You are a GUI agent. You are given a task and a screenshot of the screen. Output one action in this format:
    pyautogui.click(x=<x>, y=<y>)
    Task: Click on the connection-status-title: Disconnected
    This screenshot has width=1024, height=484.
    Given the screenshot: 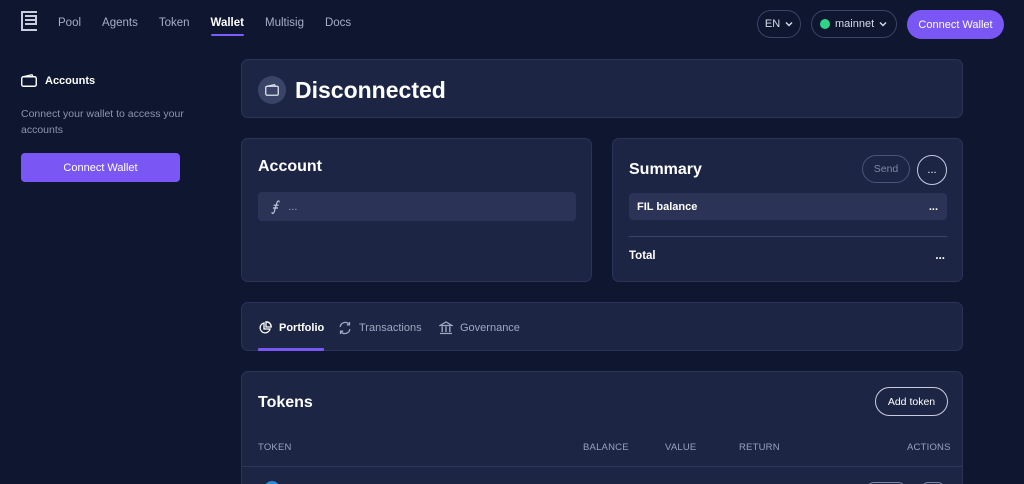 What is the action you would take?
    pyautogui.click(x=370, y=90)
    